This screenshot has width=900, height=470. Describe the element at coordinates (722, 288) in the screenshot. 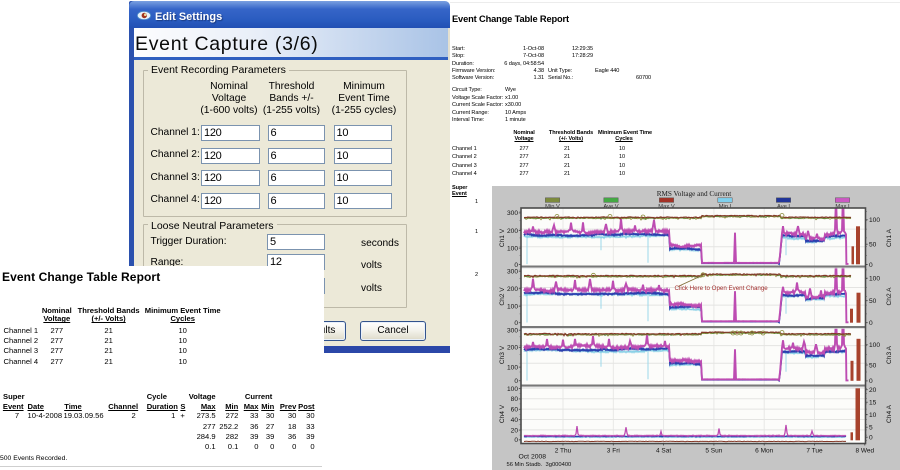

I see `svg-text:Click Here to Open Event Chang: Click Here to Open Event Change` at that location.